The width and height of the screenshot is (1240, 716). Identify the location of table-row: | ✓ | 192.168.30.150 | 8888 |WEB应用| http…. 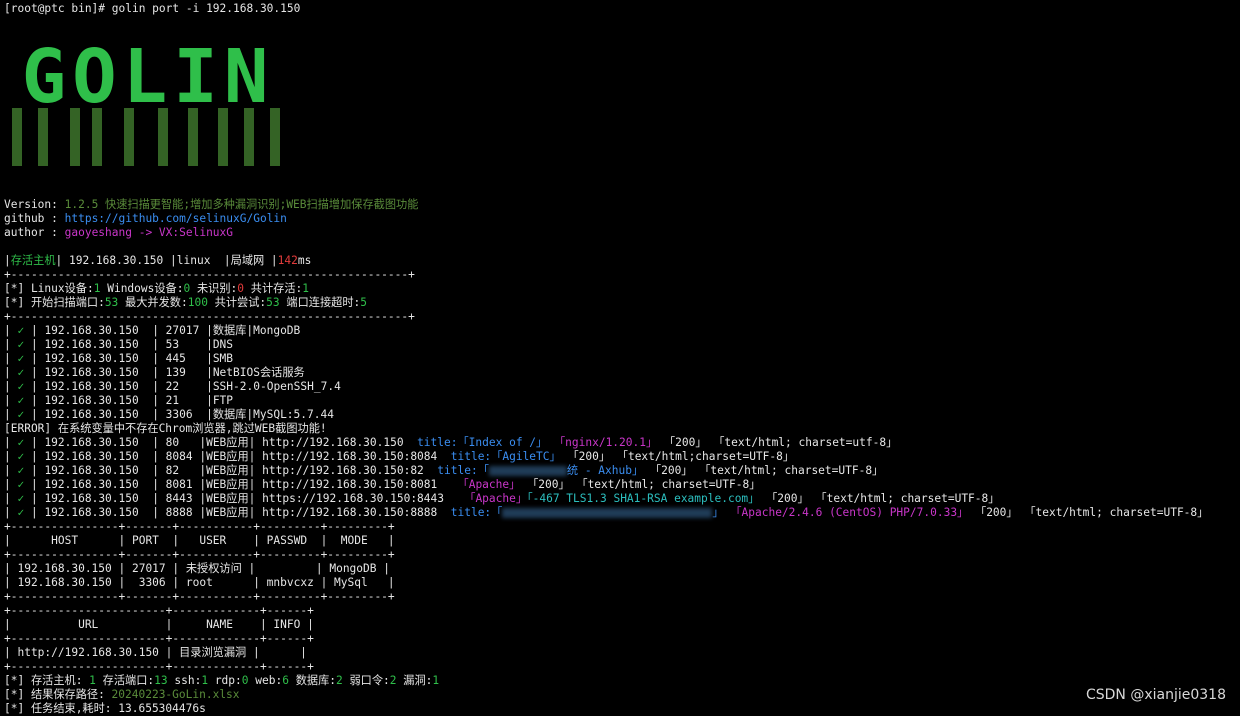
(606, 513).